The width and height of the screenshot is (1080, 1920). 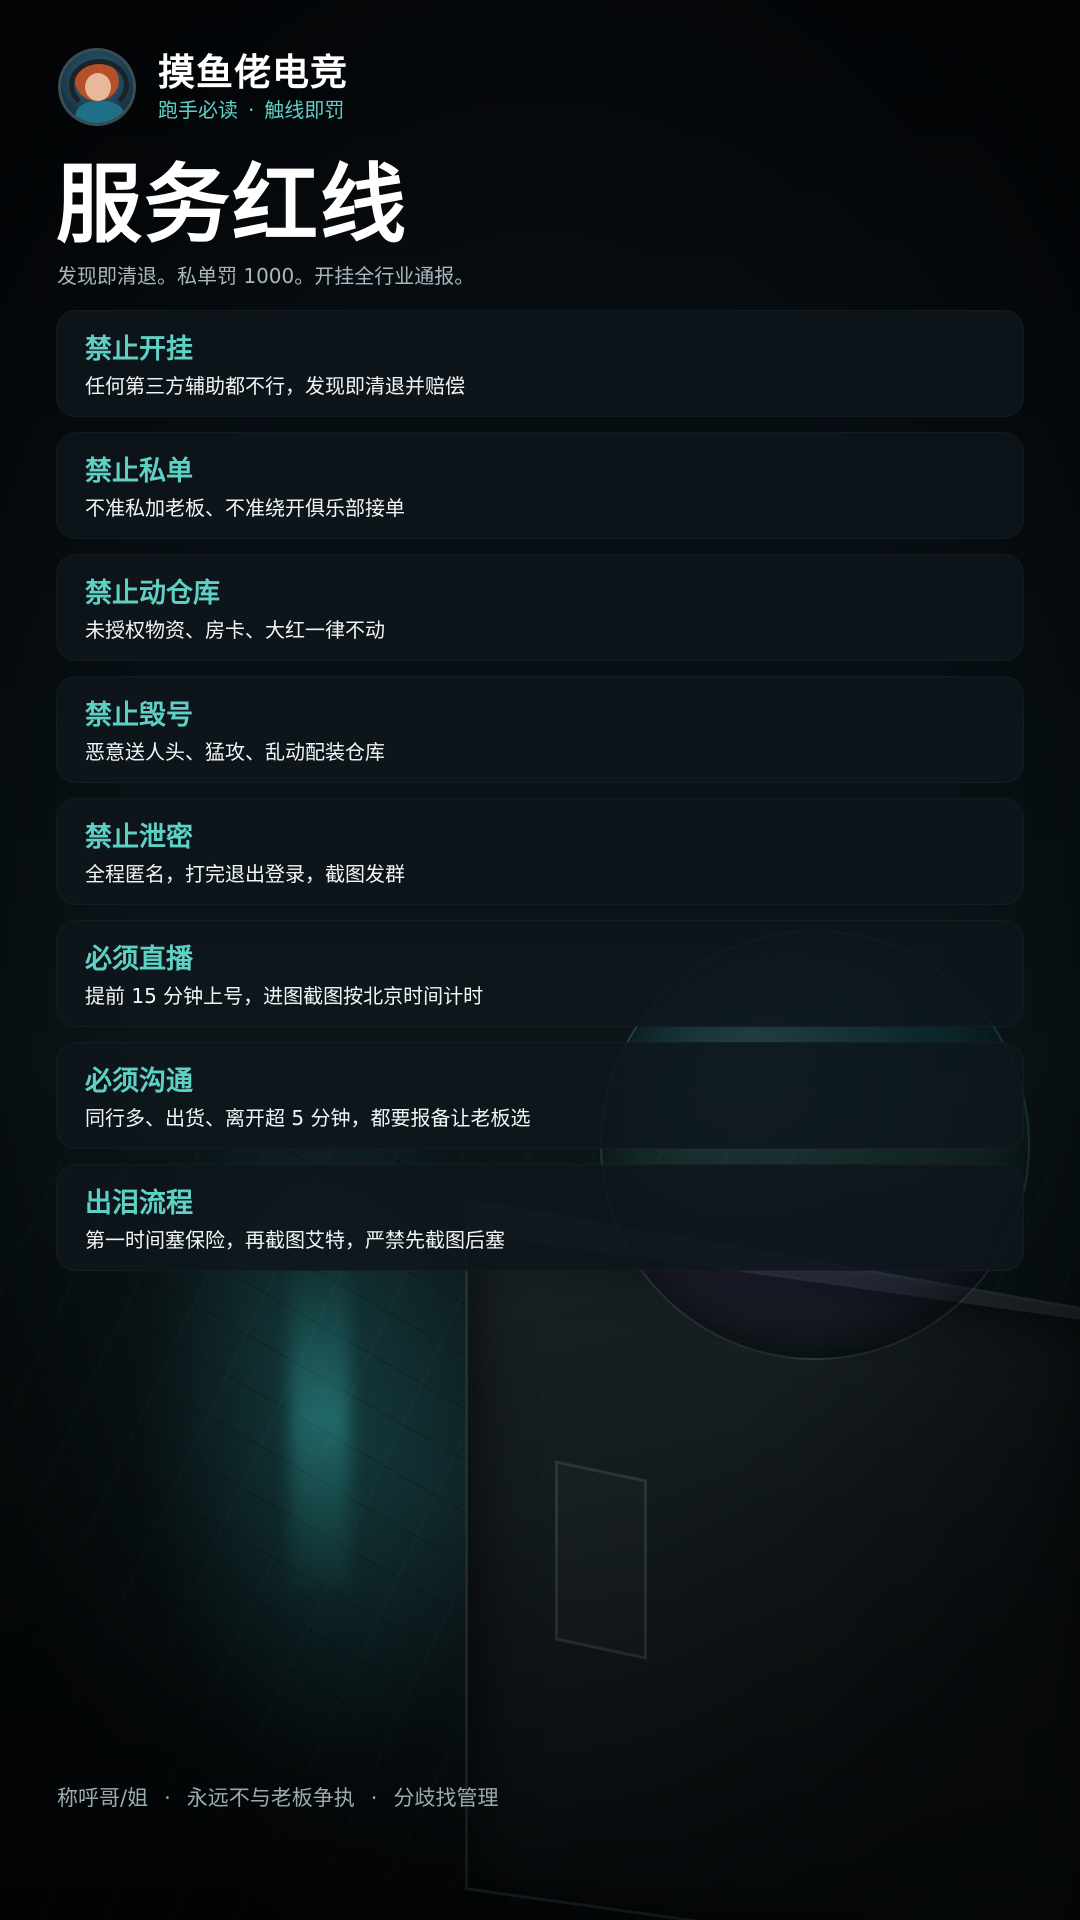 I want to click on rule-card: 禁止开挂 任何第三方辅助都不行，发现即清退并赔偿, so click(x=540, y=363).